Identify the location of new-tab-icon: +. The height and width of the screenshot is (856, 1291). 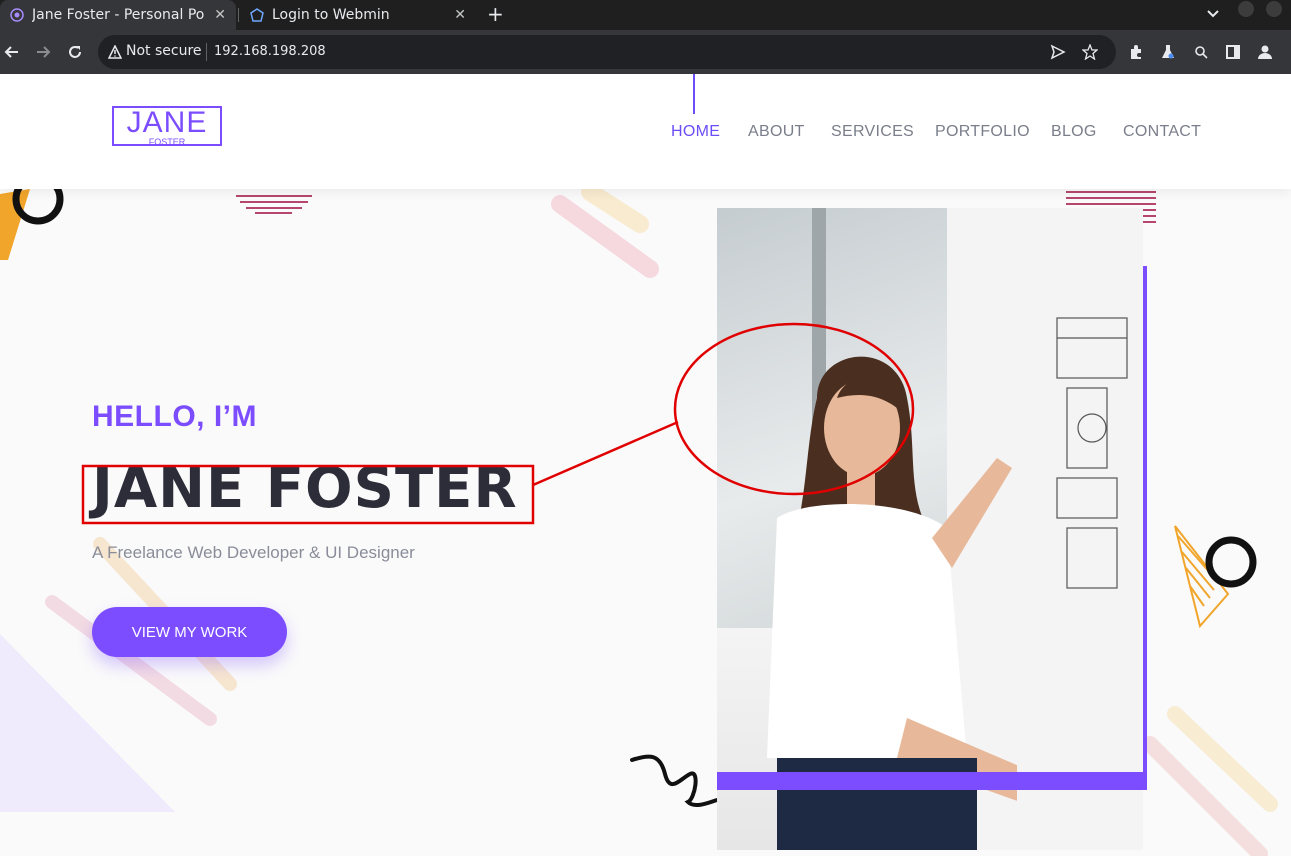
(495, 14).